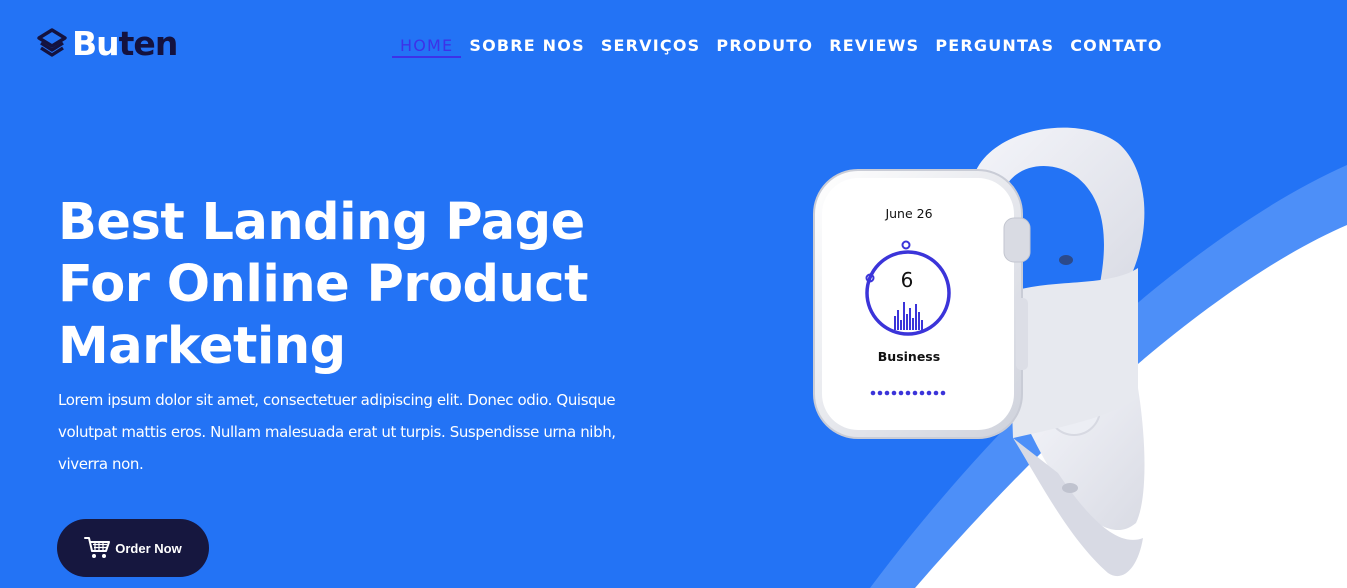 This screenshot has height=588, width=1347. What do you see at coordinates (764, 47) in the screenshot?
I see `nav-item-produto: PRODUTO` at bounding box center [764, 47].